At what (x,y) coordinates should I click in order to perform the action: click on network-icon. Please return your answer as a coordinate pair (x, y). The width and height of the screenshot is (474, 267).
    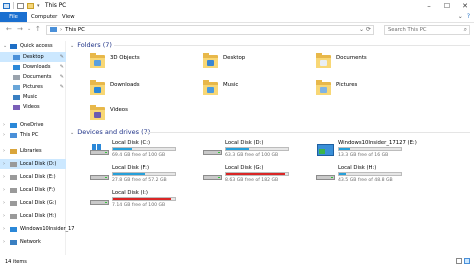
    Looking at the image, I should click on (13, 242).